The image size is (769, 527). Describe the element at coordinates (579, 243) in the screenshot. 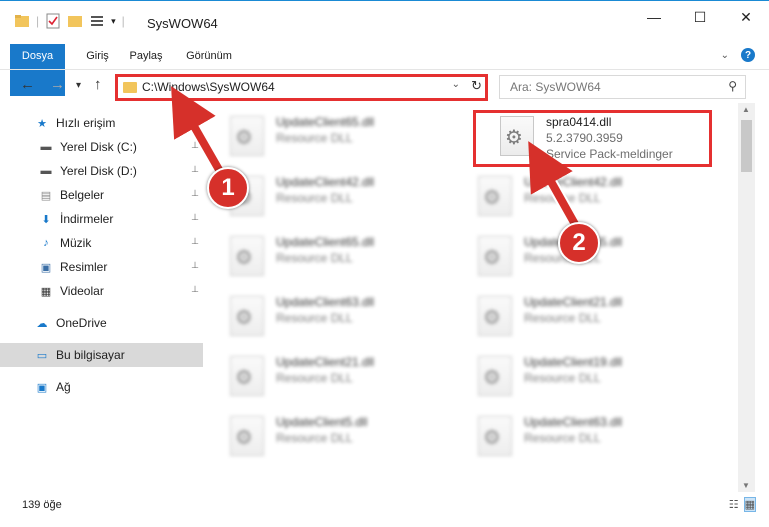

I see `step-marker-2: 2` at that location.